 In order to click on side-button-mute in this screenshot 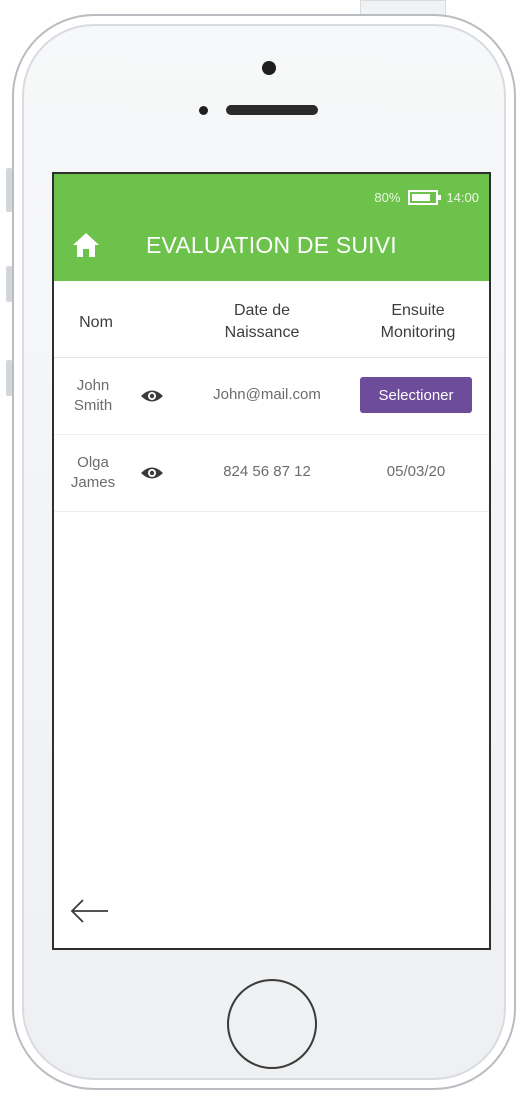, I will do `click(9, 190)`.